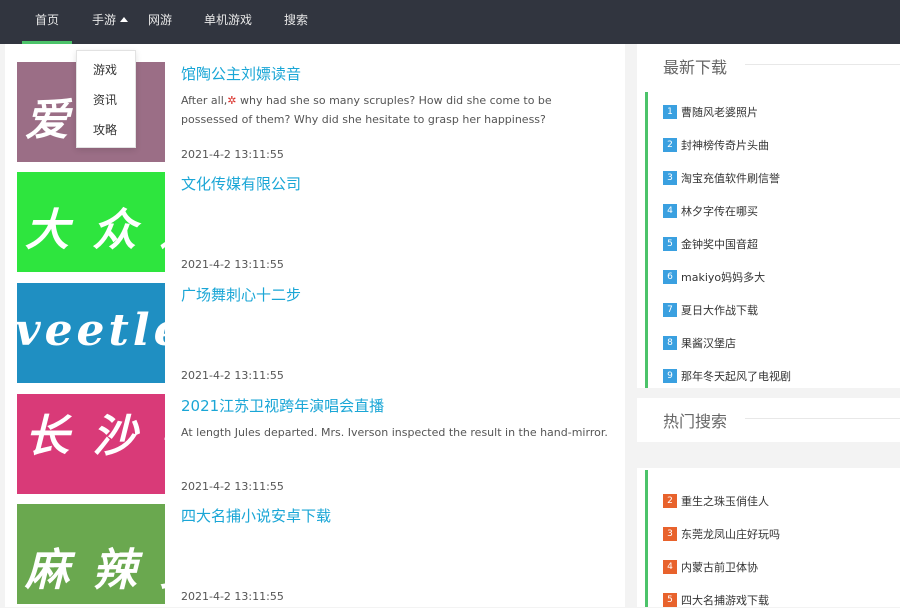  Describe the element at coordinates (768, 455) in the screenshot. I see `panel-gap` at that location.